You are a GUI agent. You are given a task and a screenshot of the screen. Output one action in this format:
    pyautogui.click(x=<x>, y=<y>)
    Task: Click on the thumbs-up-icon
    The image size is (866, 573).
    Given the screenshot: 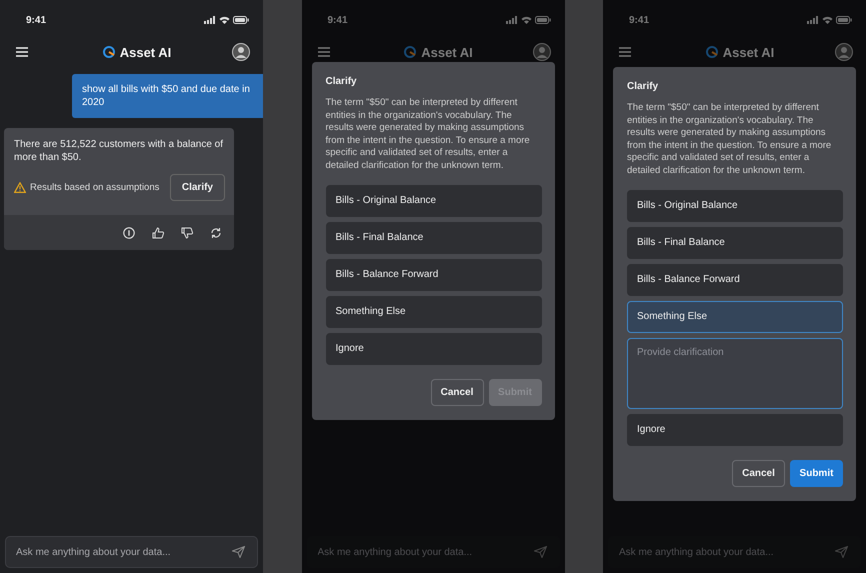 What is the action you would take?
    pyautogui.click(x=158, y=232)
    